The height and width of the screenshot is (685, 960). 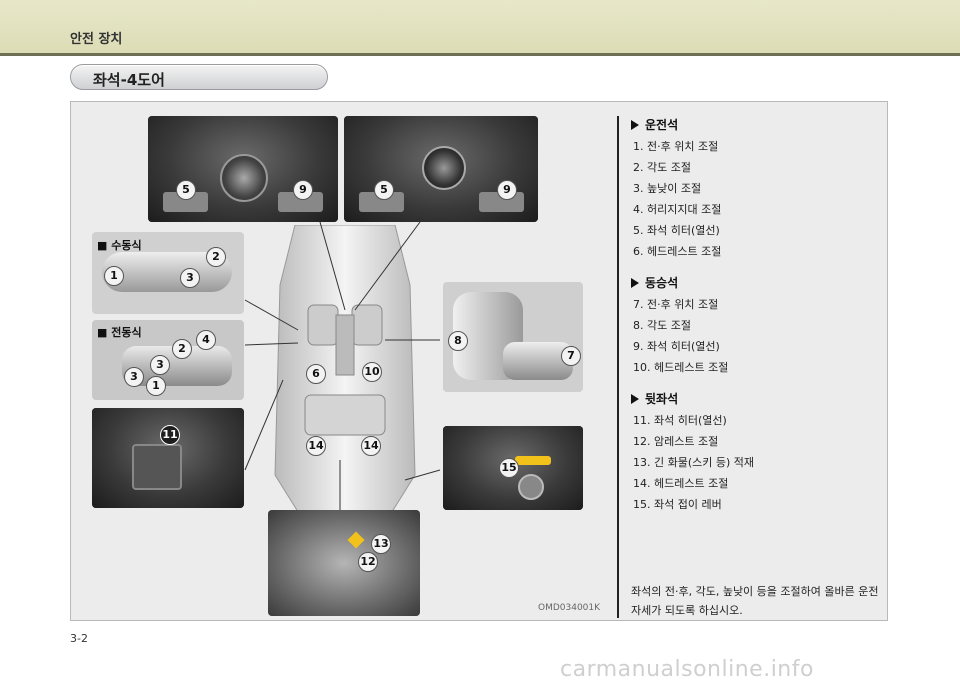 What do you see at coordinates (681, 483) in the screenshot?
I see `list-item: 14. 헤드레스트 조절` at bounding box center [681, 483].